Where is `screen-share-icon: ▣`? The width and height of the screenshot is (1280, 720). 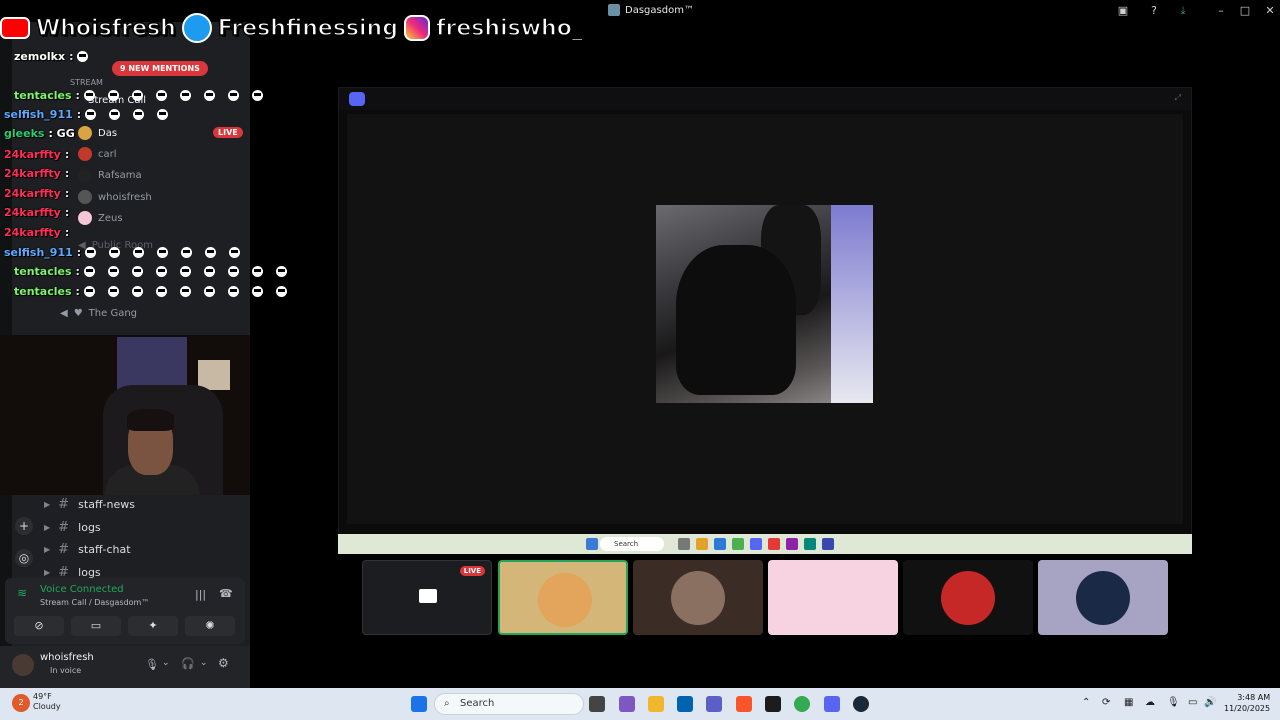
screen-share-icon: ▣ is located at coordinates (1123, 11).